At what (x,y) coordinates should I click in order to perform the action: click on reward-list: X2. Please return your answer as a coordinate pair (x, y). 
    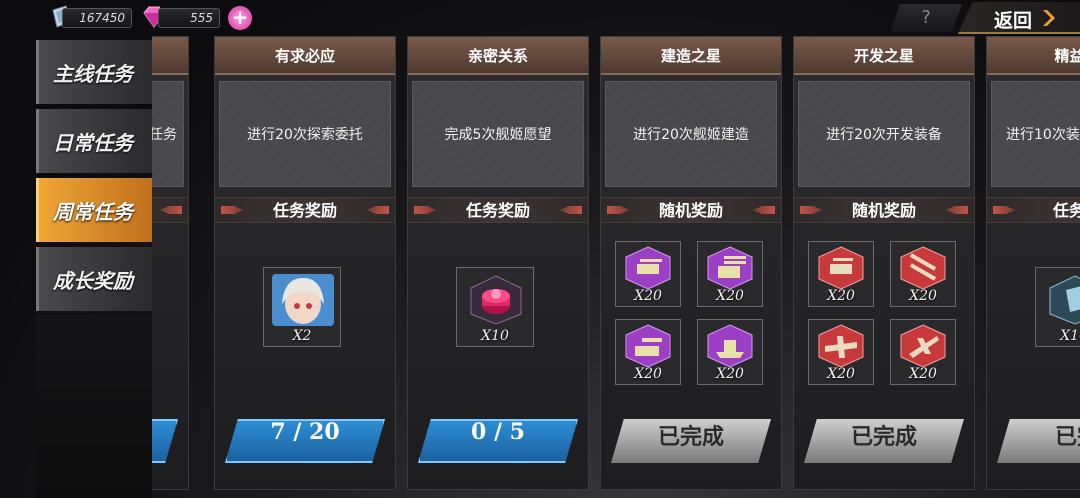
    Looking at the image, I should click on (305, 317).